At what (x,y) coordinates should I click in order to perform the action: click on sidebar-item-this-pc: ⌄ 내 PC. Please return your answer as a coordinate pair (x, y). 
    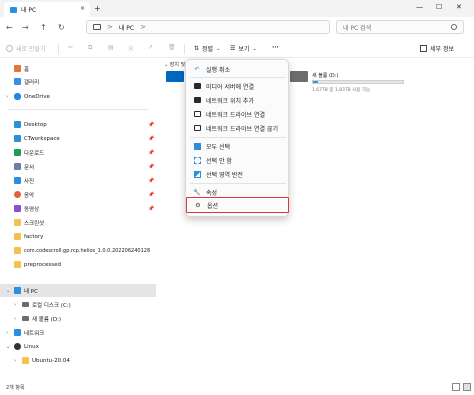
    Looking at the image, I should click on (78, 290).